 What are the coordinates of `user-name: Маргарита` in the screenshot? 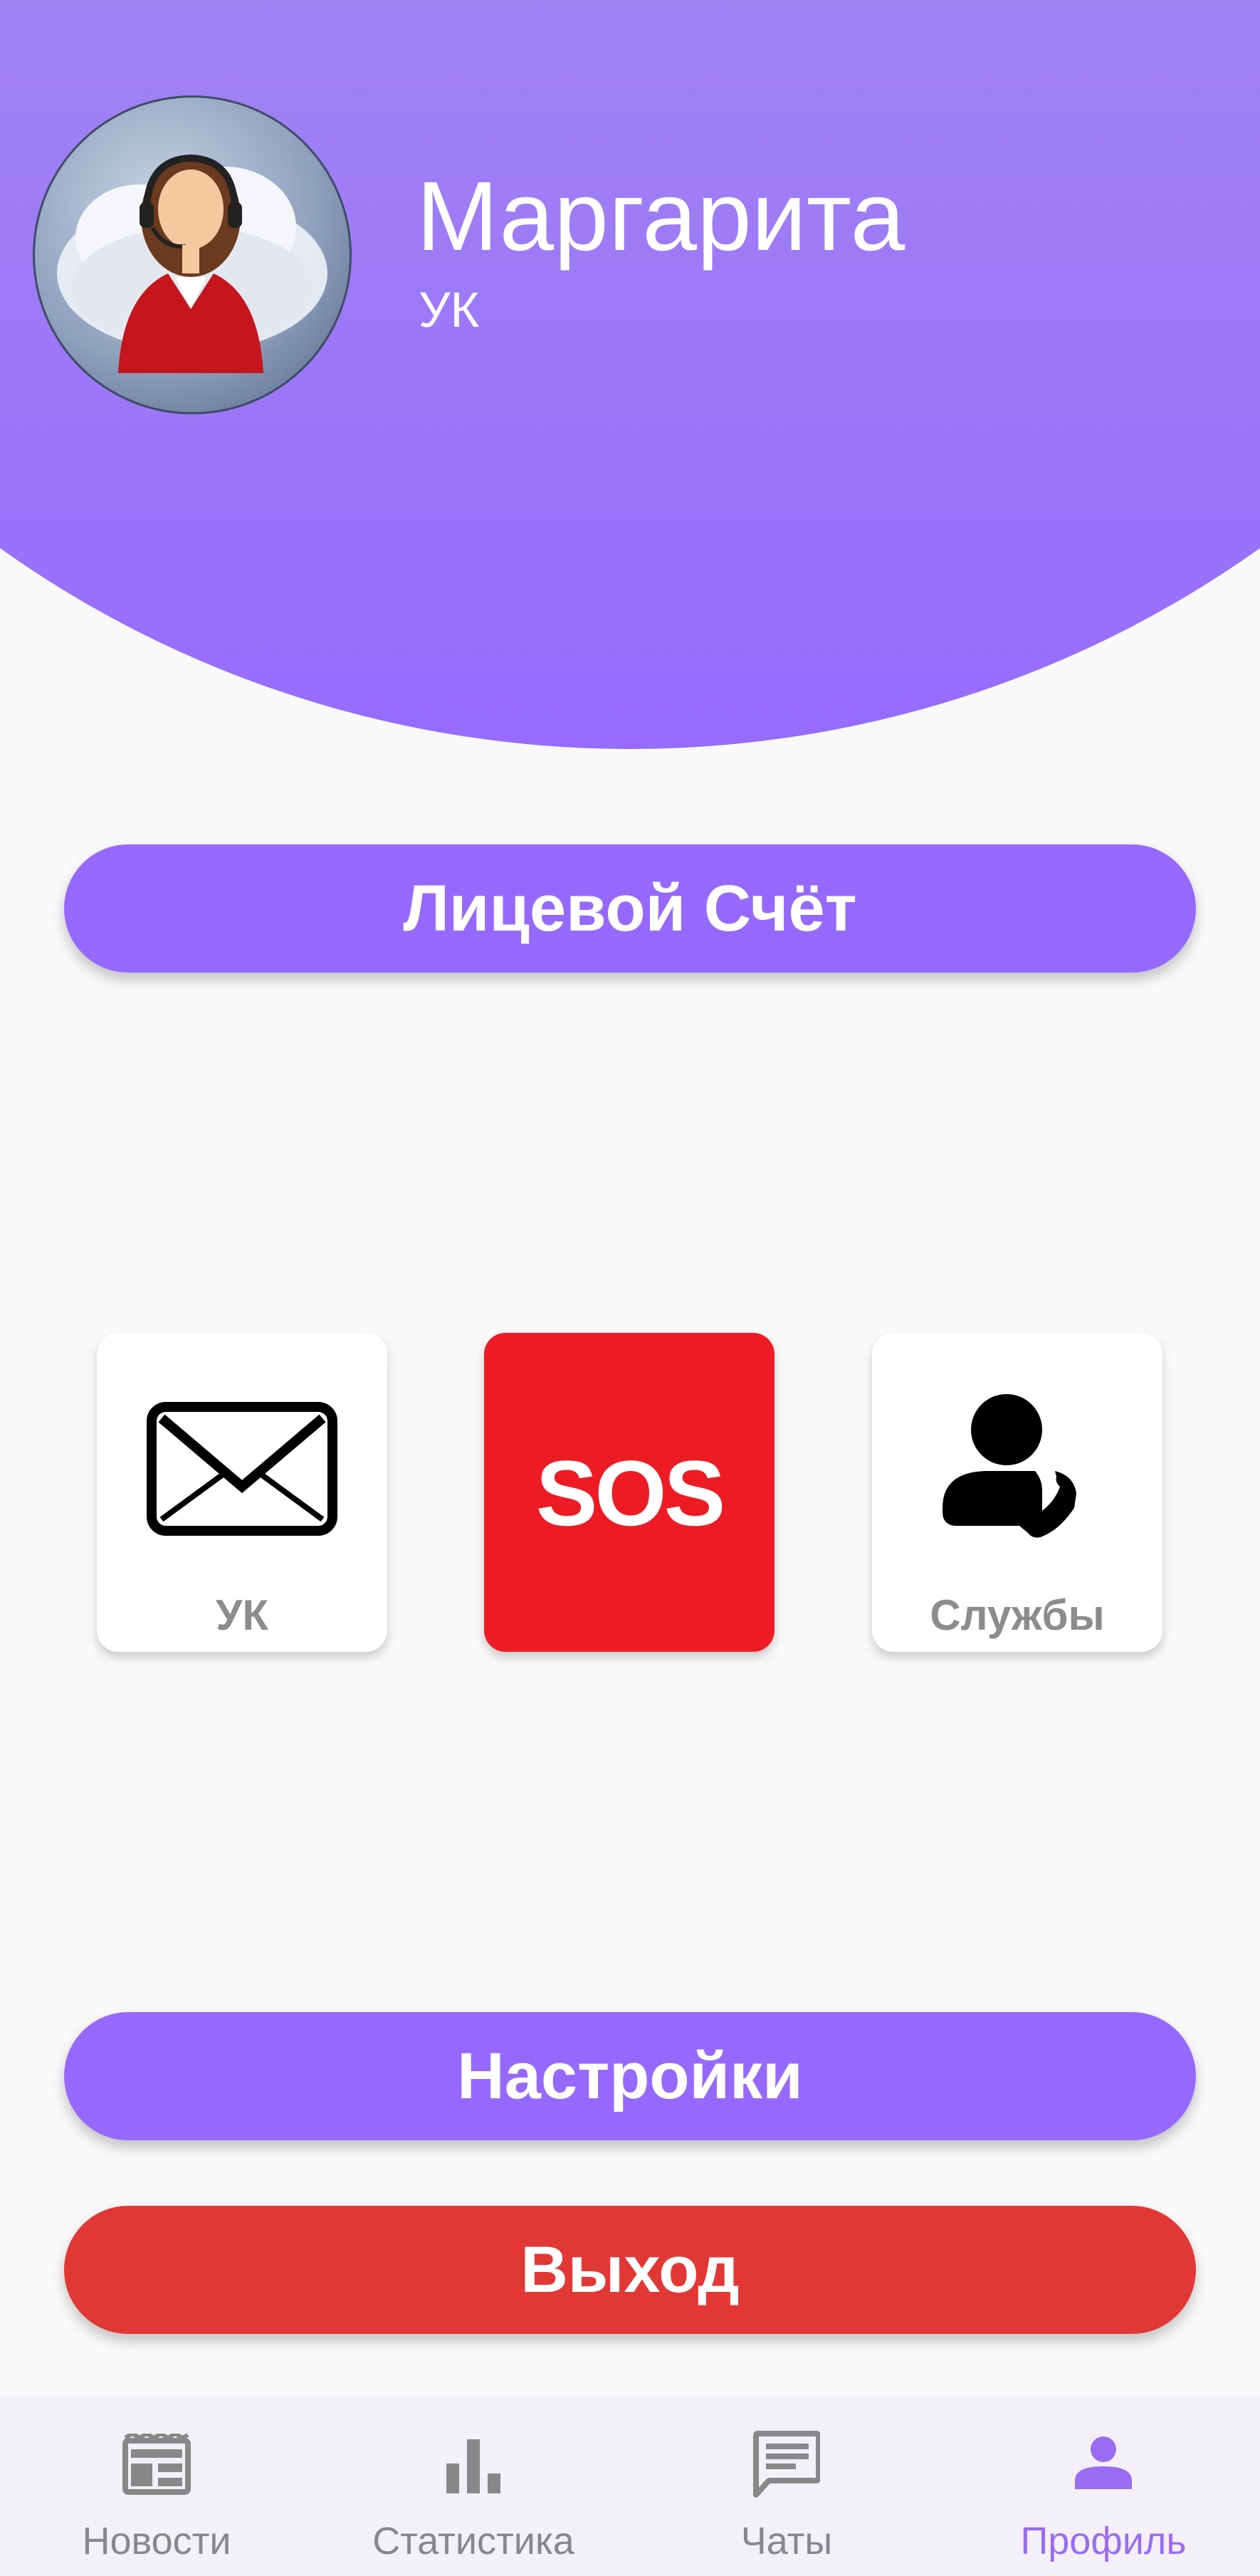 It's located at (660, 216).